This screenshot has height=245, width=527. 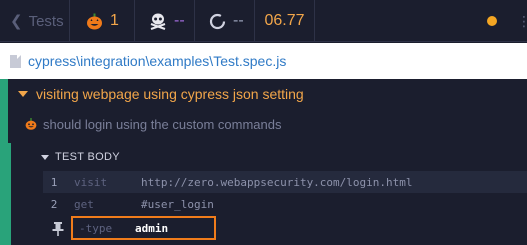 I want to click on pin-icon, so click(x=58, y=229).